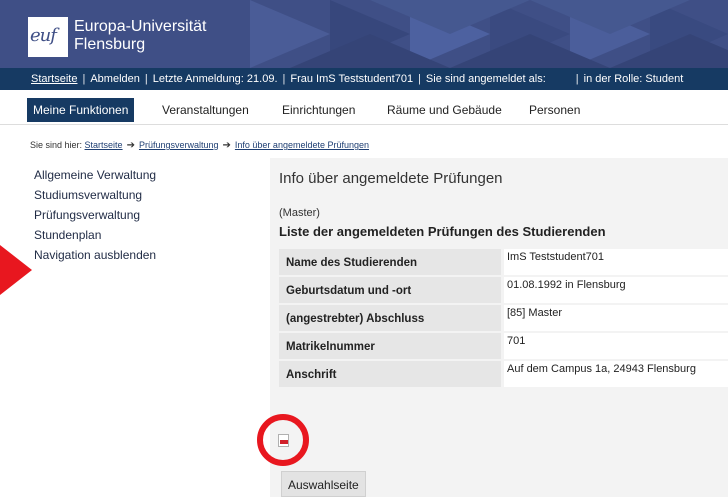 The width and height of the screenshot is (728, 498). Describe the element at coordinates (390, 318) in the screenshot. I see `row-label: (angestrebter) Abschluss` at that location.